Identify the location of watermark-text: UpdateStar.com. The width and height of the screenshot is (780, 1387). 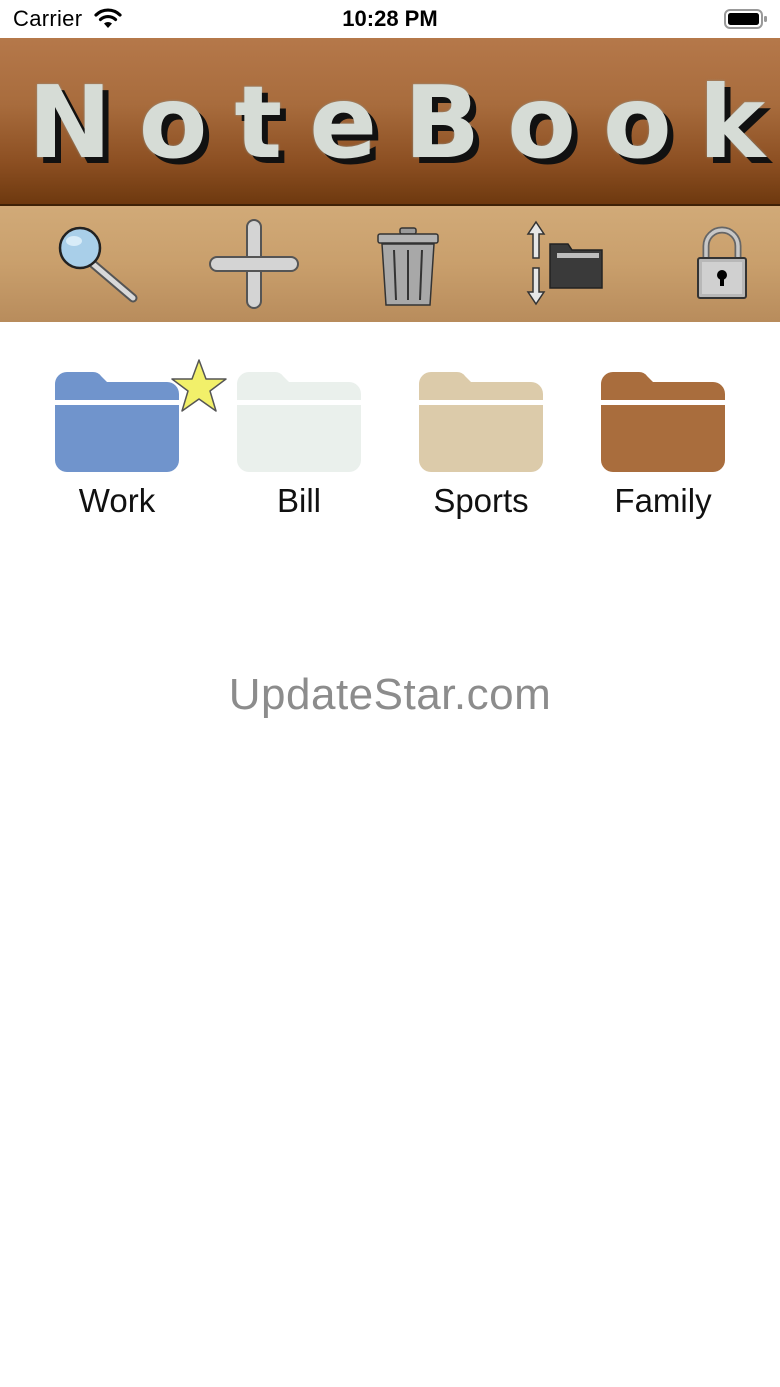
(390, 694).